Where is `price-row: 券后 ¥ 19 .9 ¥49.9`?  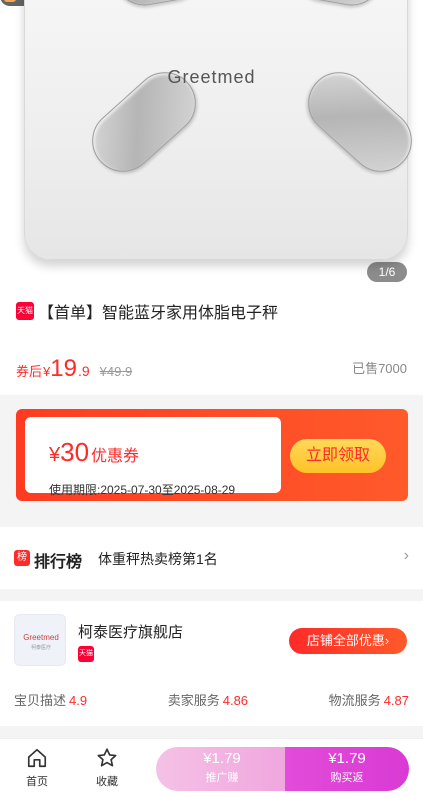 price-row: 券后 ¥ 19 .9 ¥49.9 is located at coordinates (74, 369).